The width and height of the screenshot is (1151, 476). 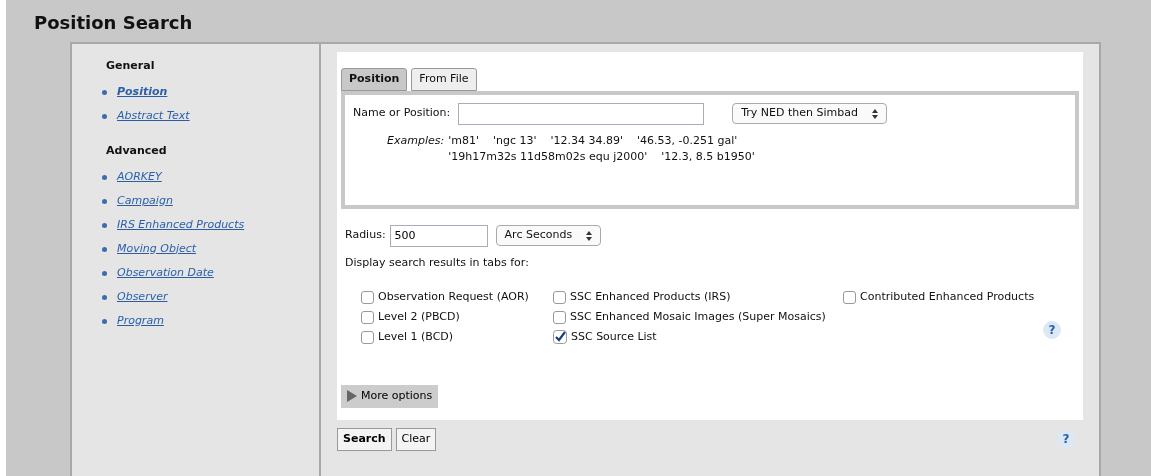 What do you see at coordinates (142, 297) in the screenshot?
I see `sidebar-link: Observer` at bounding box center [142, 297].